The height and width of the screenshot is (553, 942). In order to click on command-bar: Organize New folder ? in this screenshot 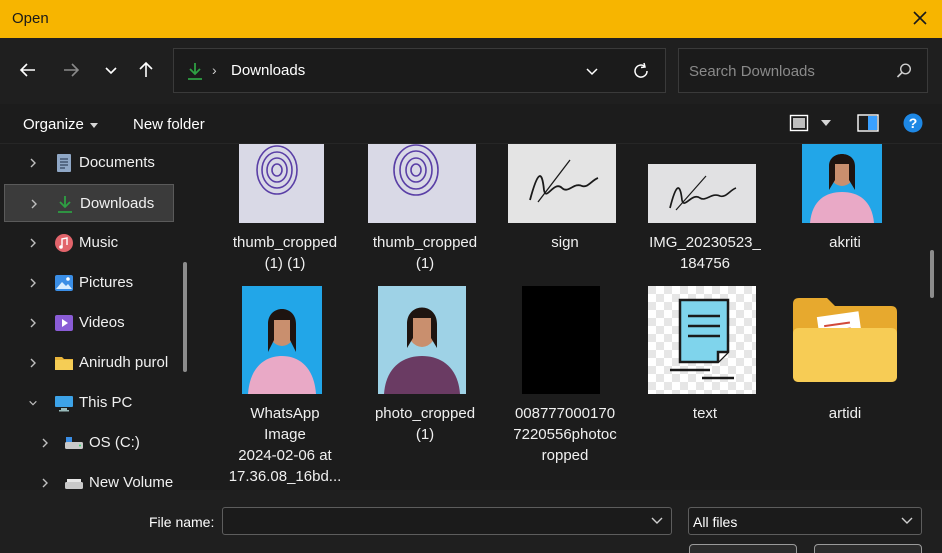, I will do `click(471, 124)`.